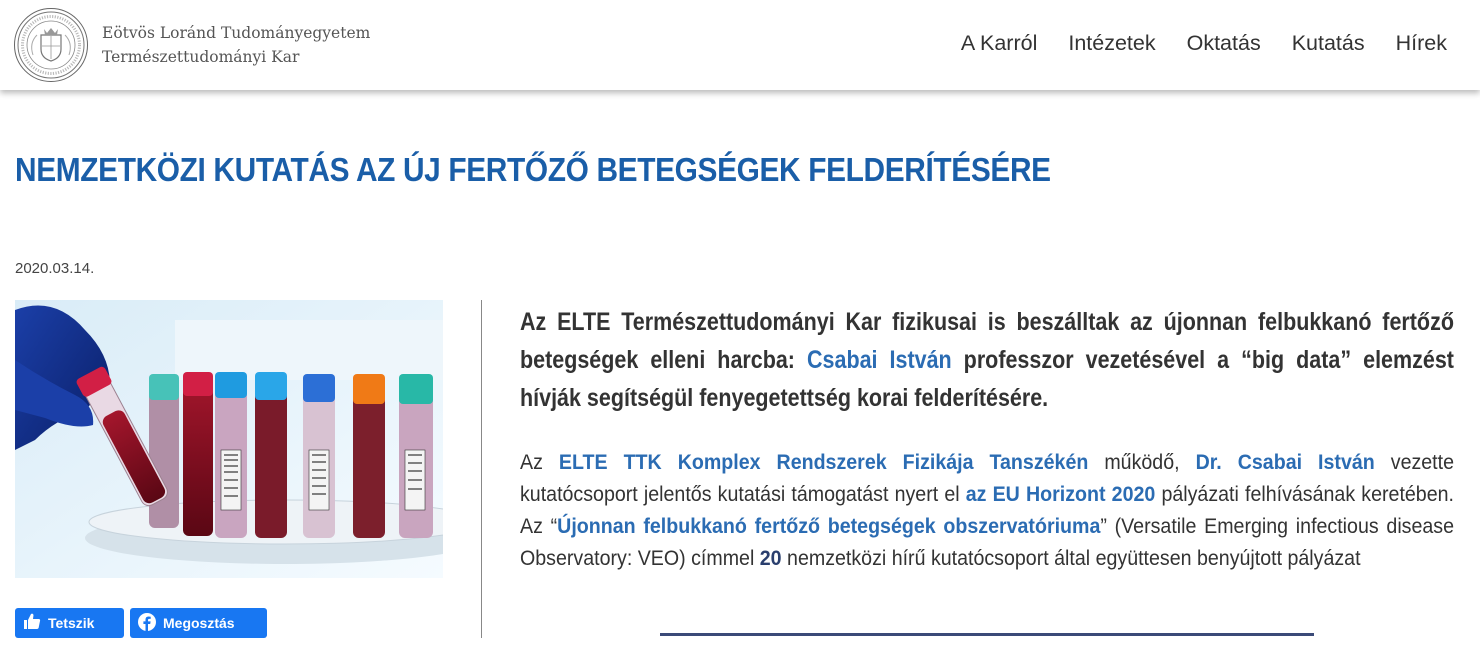  Describe the element at coordinates (1328, 43) in the screenshot. I see `nav-item-kutatas: Kutatás` at that location.